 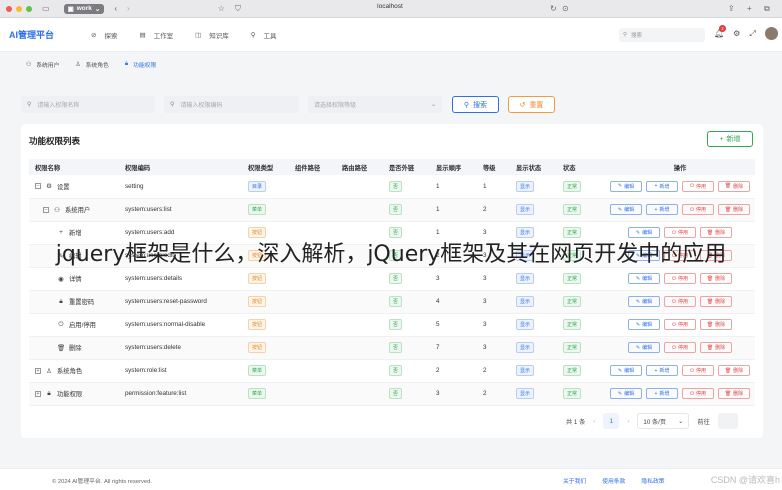 What do you see at coordinates (335, 106) in the screenshot?
I see `placeholder: 请选择权限等级` at bounding box center [335, 106].